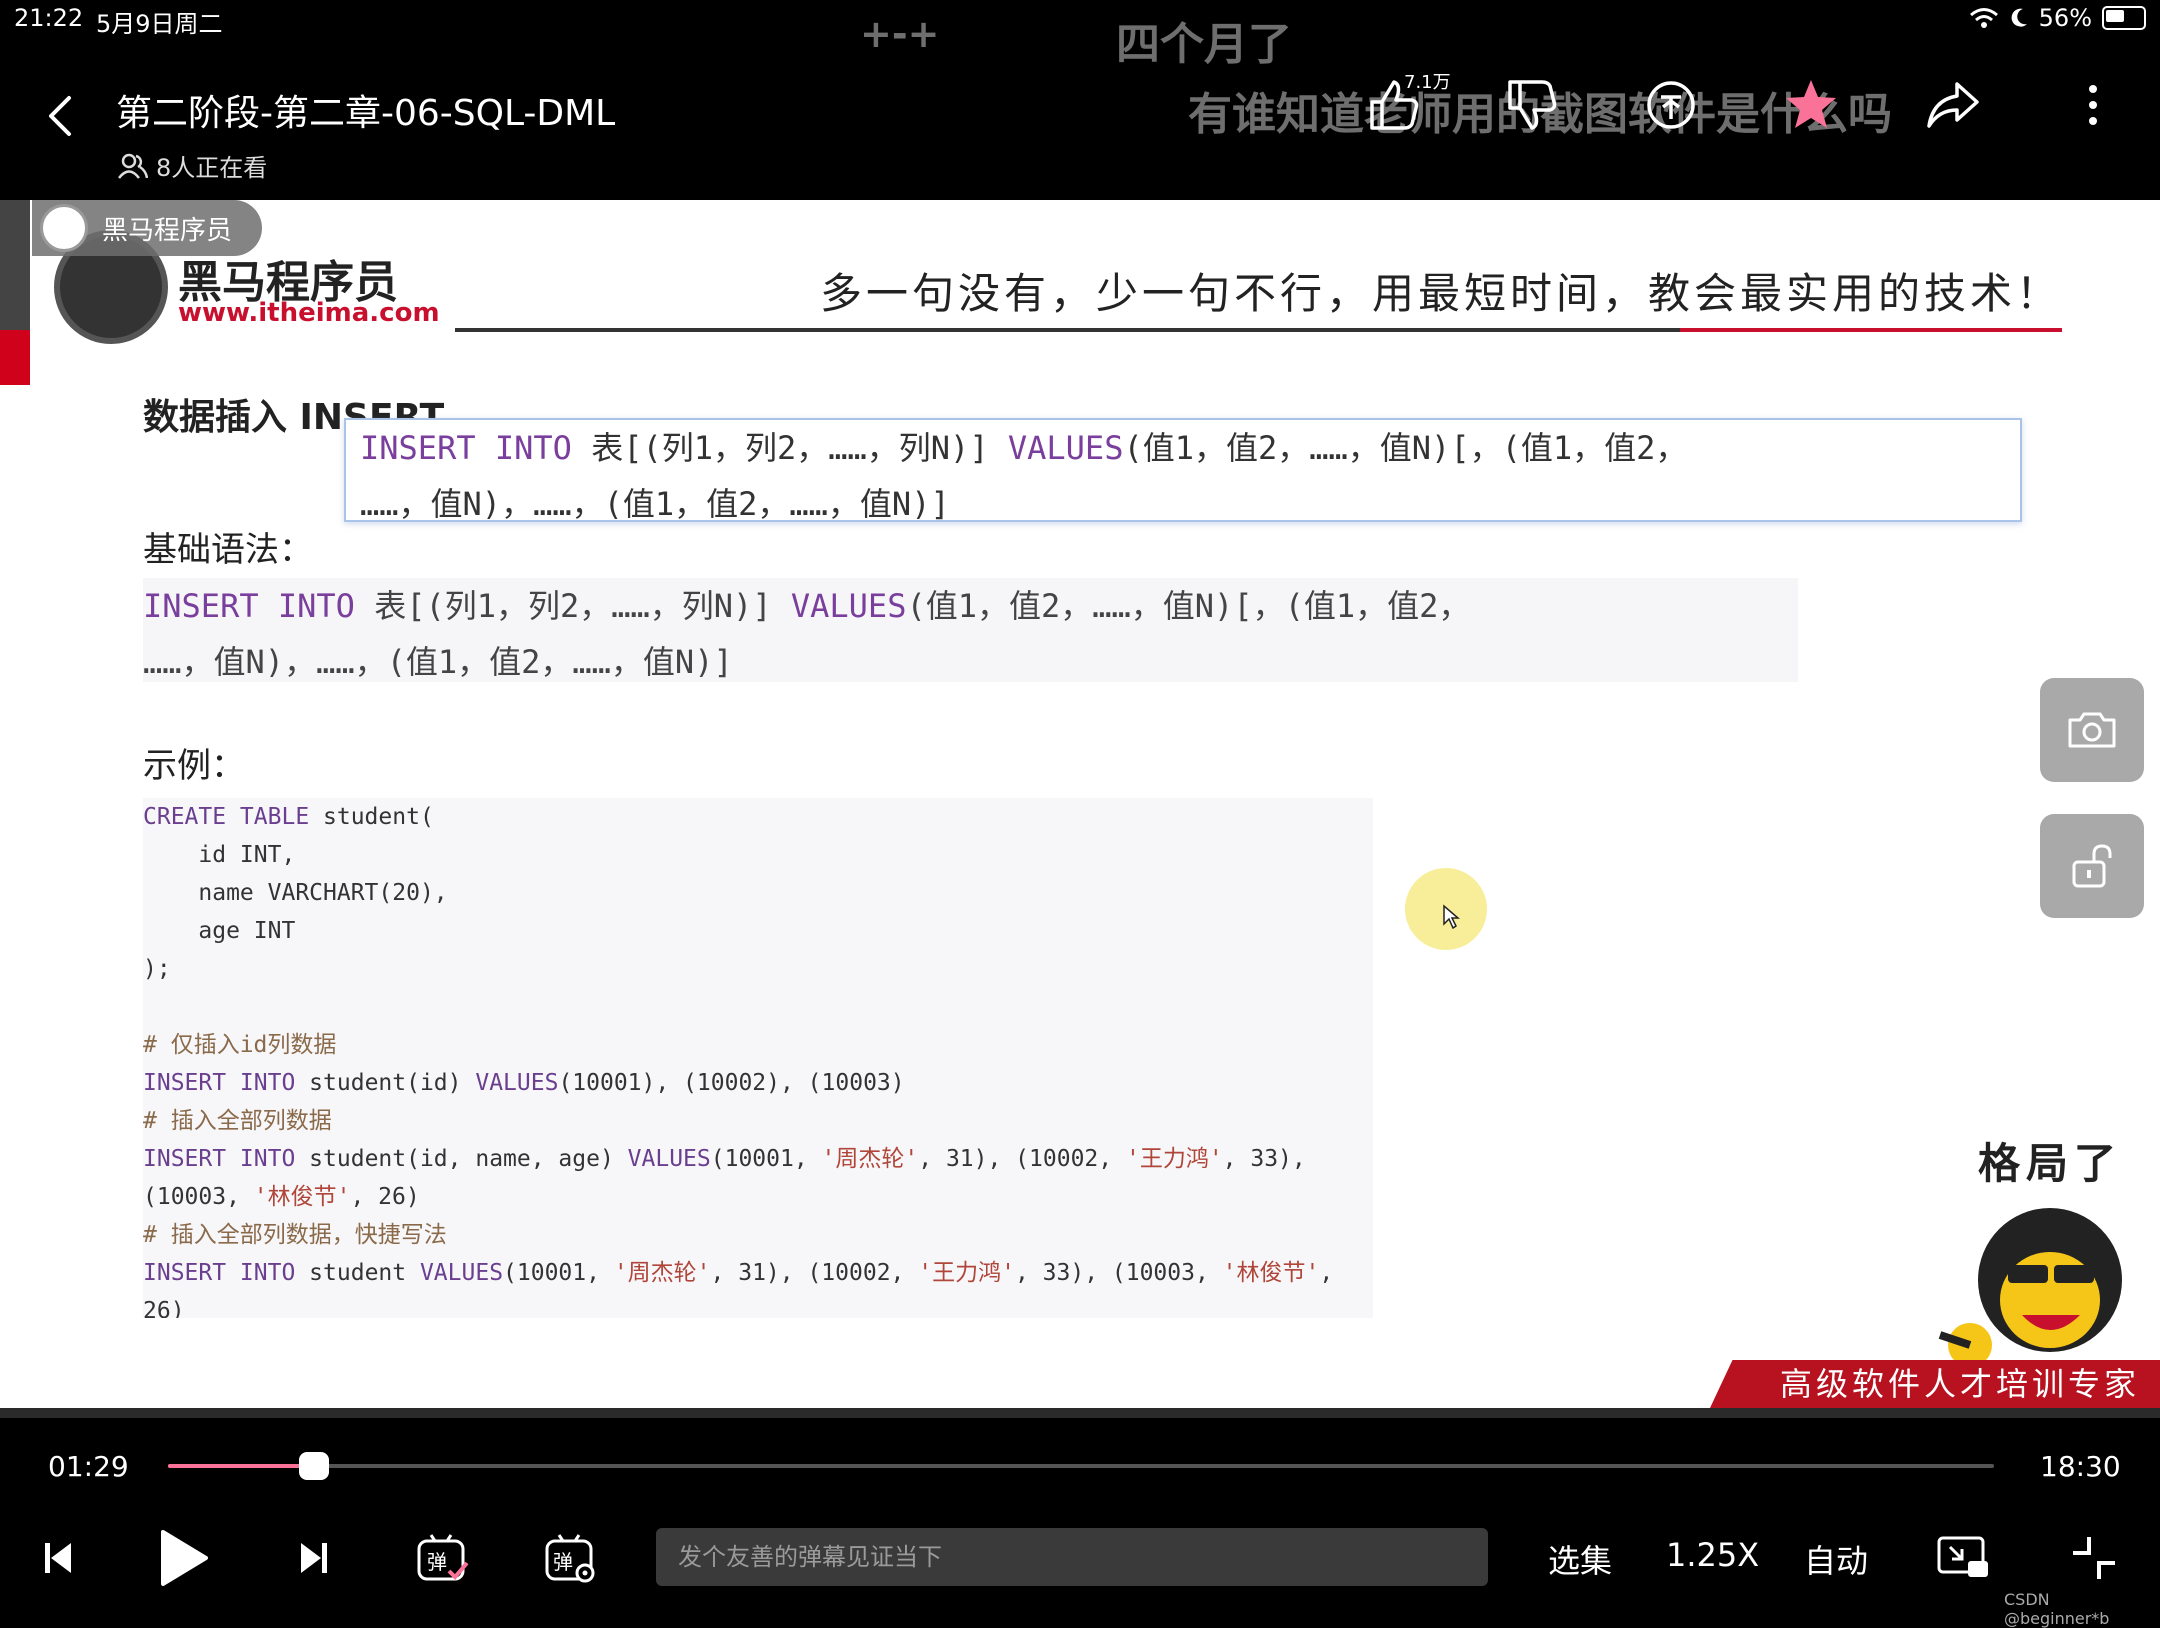 This screenshot has height=1628, width=2160. I want to click on lock-screen-button, so click(2092, 866).